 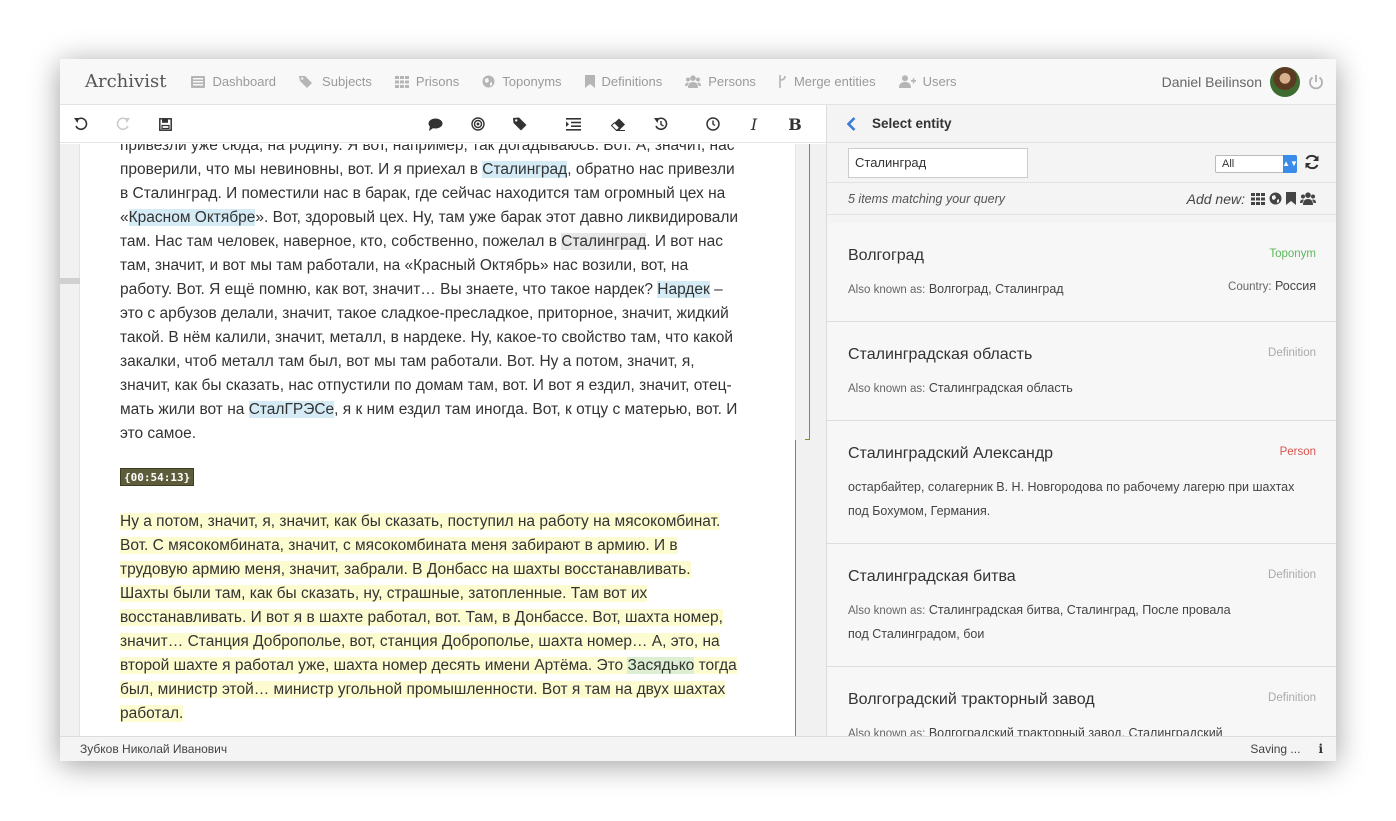 I want to click on info-icon: i, so click(x=1320, y=749).